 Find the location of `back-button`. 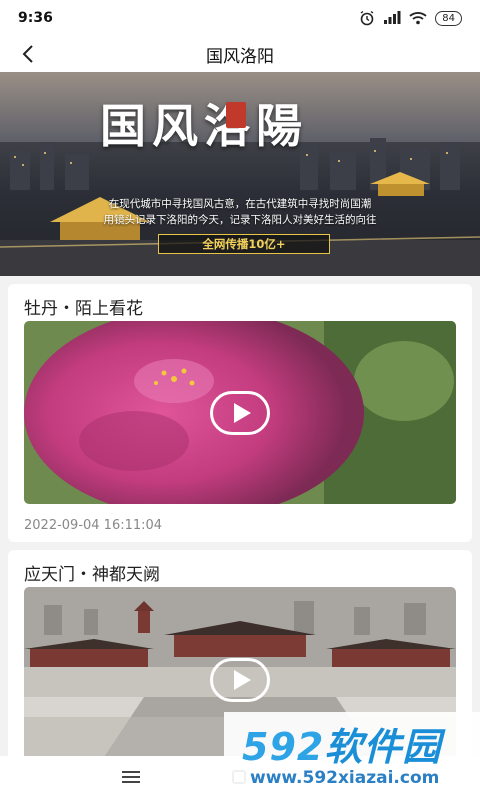

back-button is located at coordinates (28, 54).